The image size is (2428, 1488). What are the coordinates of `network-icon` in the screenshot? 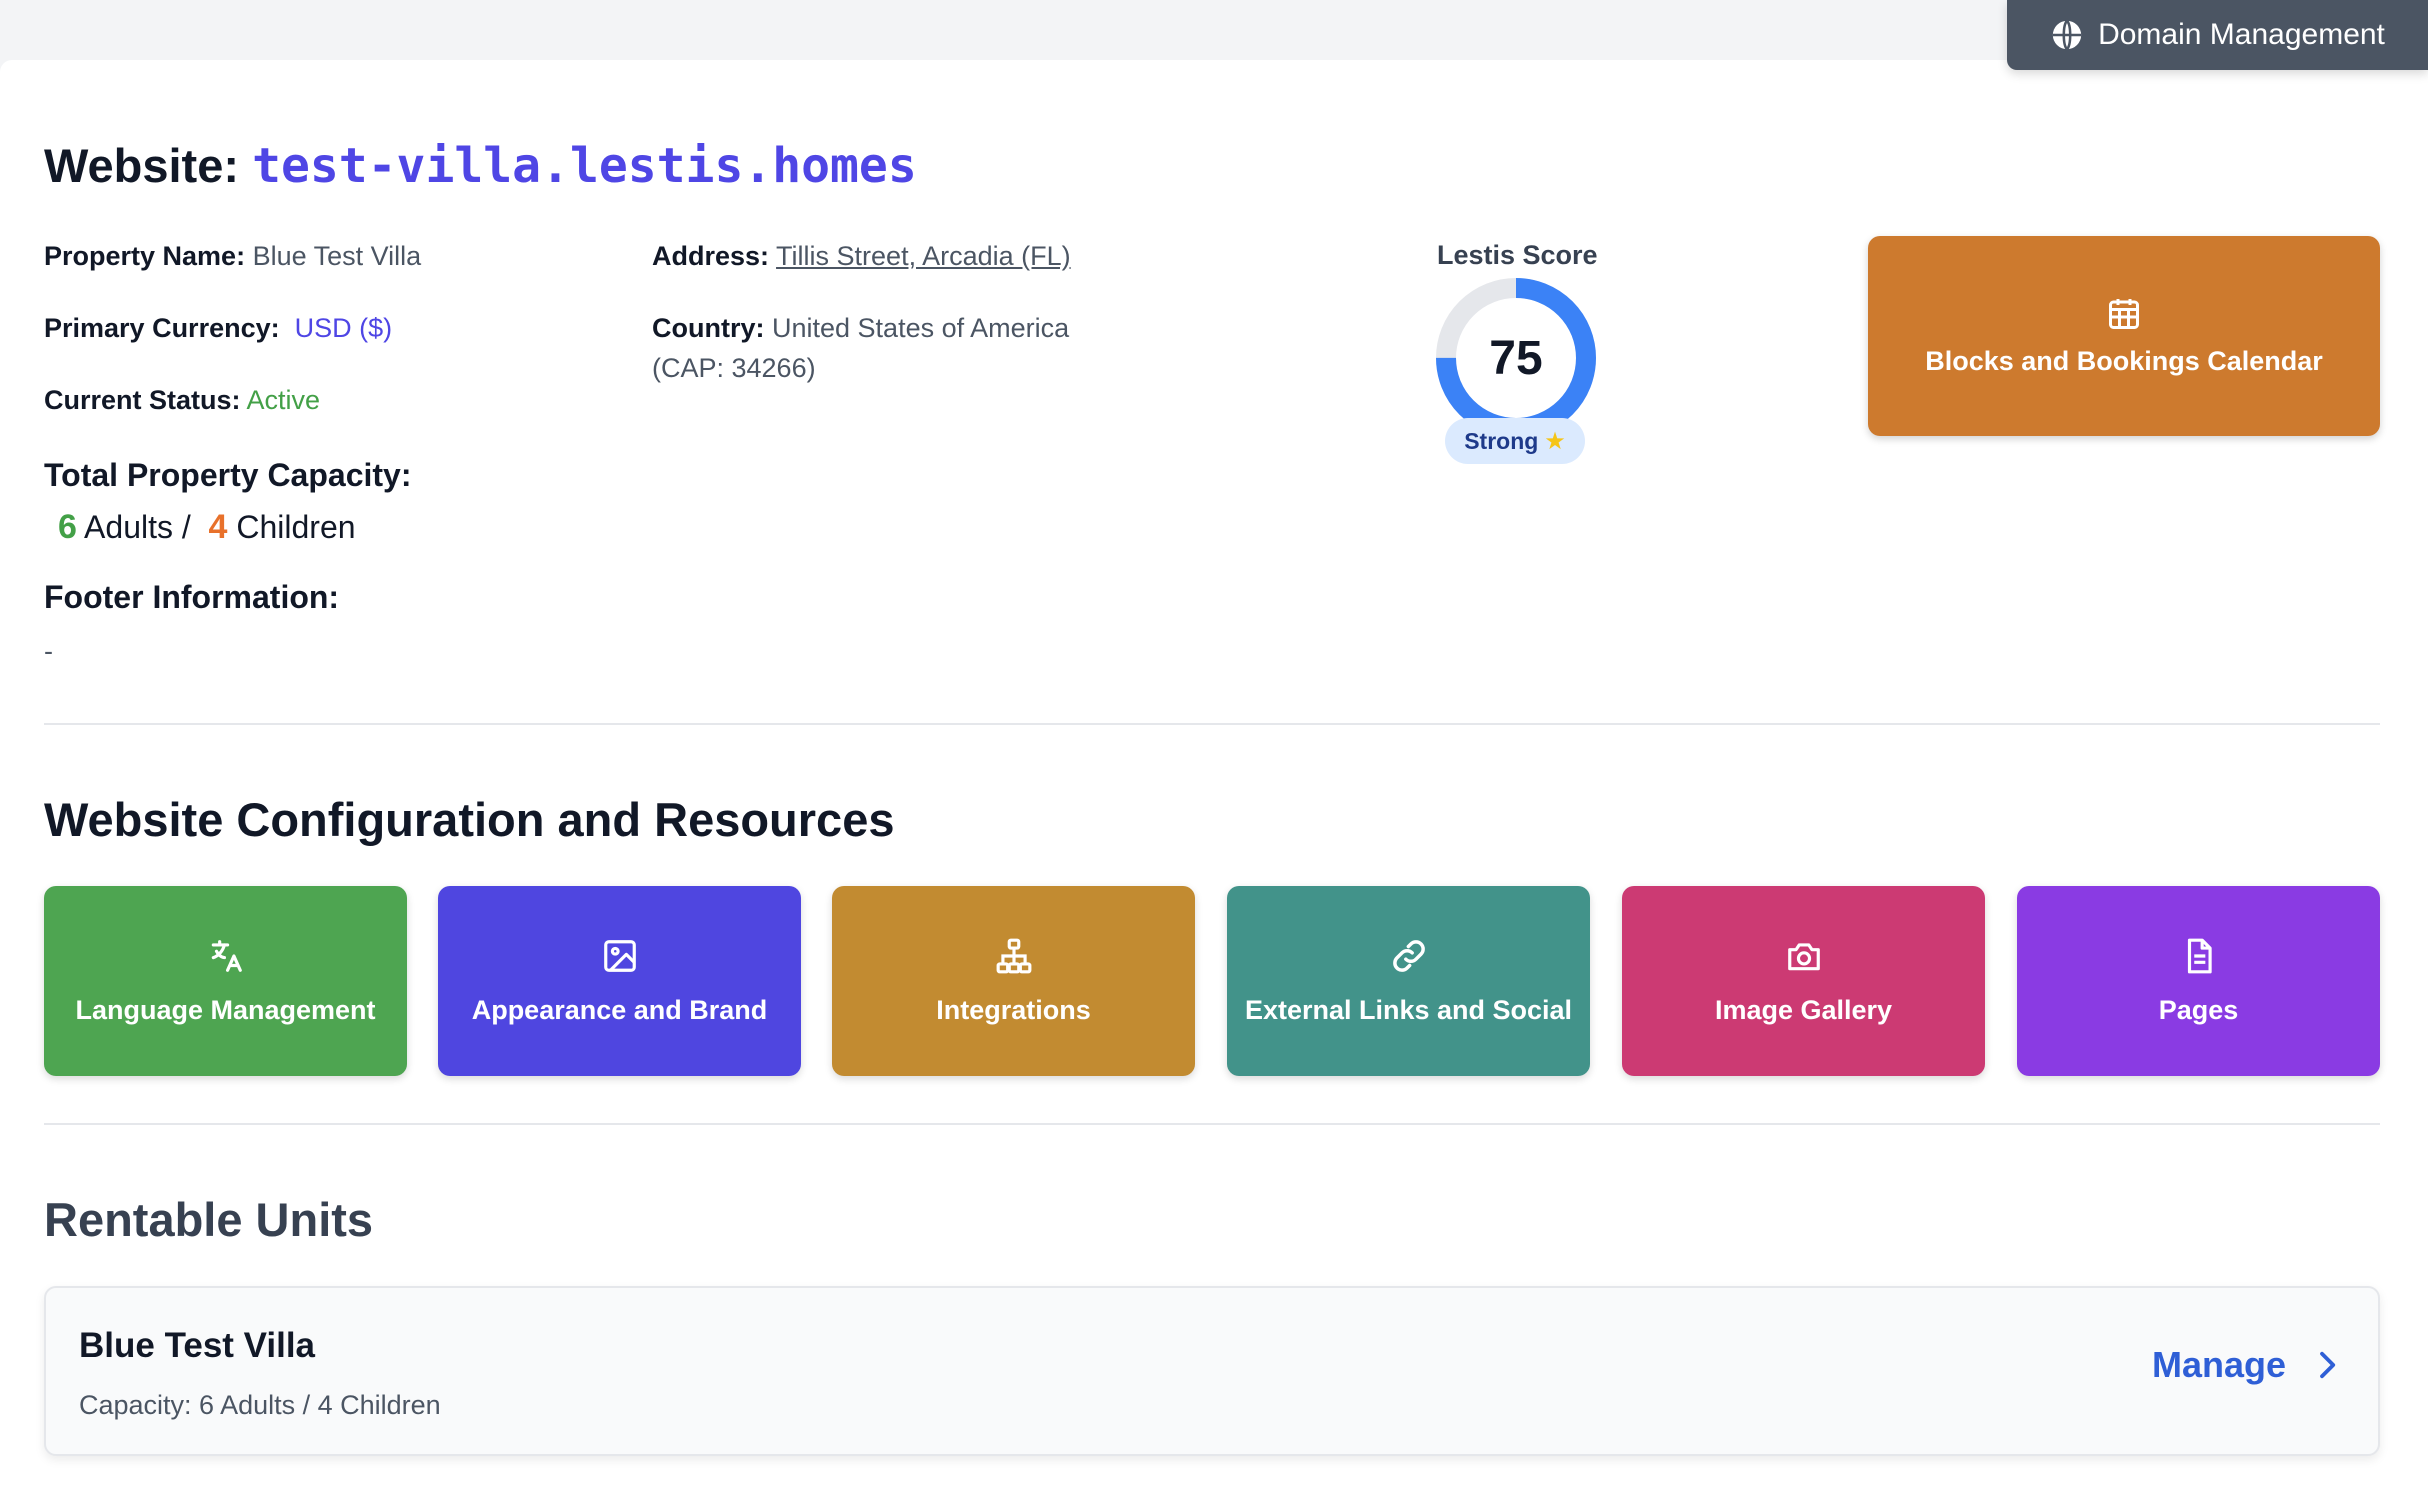 It's located at (1013, 955).